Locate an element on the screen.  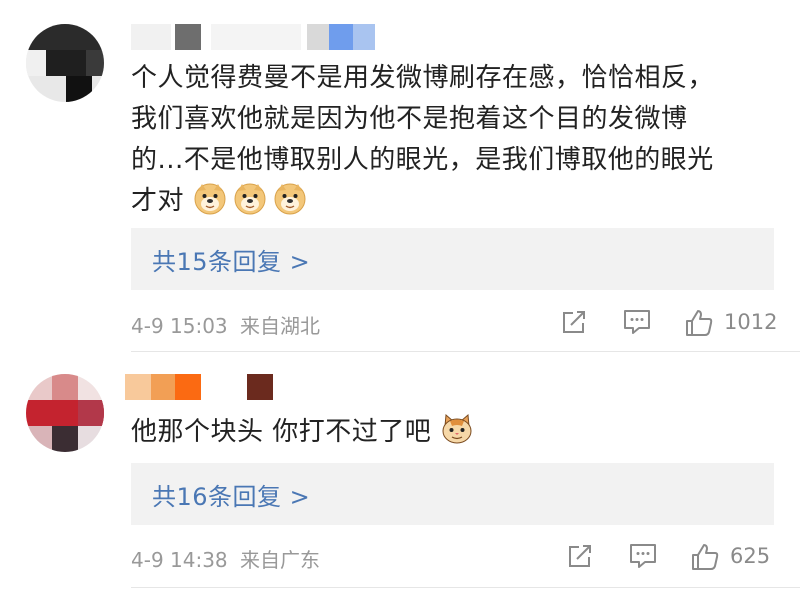
reply-summary-box: 共16条回复 > is located at coordinates (452, 494).